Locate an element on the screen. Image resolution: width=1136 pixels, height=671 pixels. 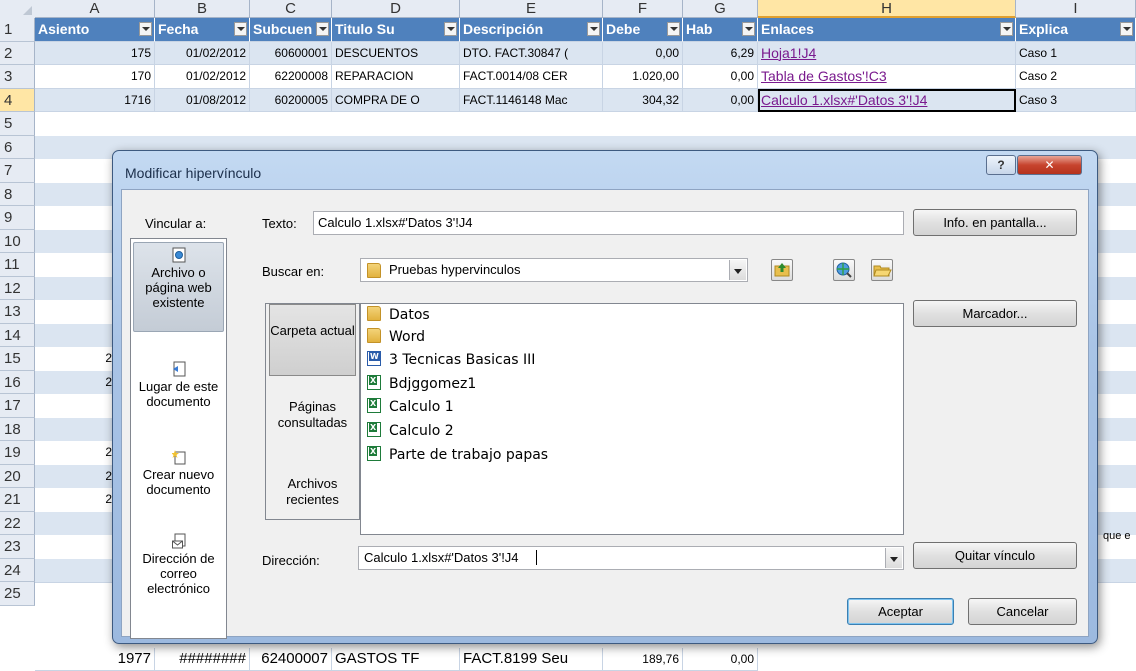
row-header: 19 is located at coordinates (17, 453).